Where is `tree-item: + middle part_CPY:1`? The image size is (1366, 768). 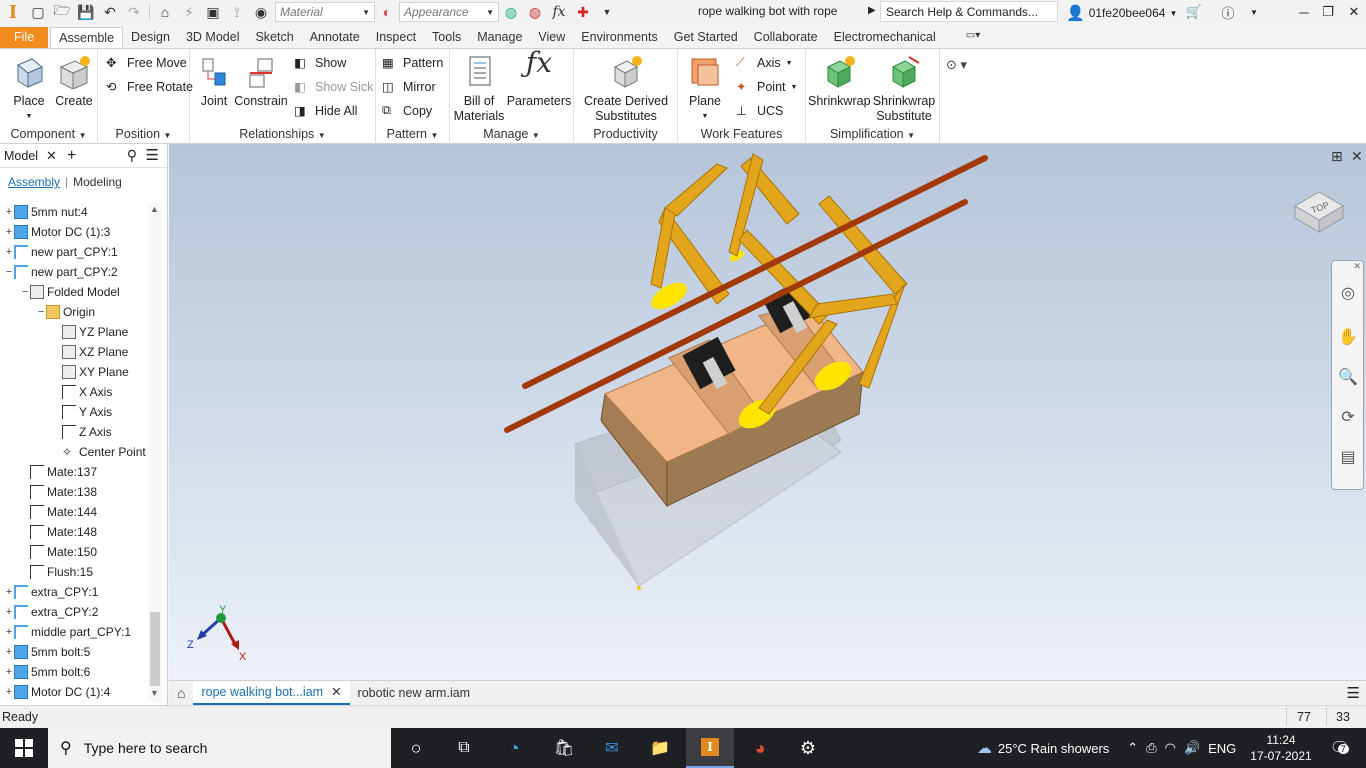
tree-item: + middle part_CPY:1 is located at coordinates (74, 632).